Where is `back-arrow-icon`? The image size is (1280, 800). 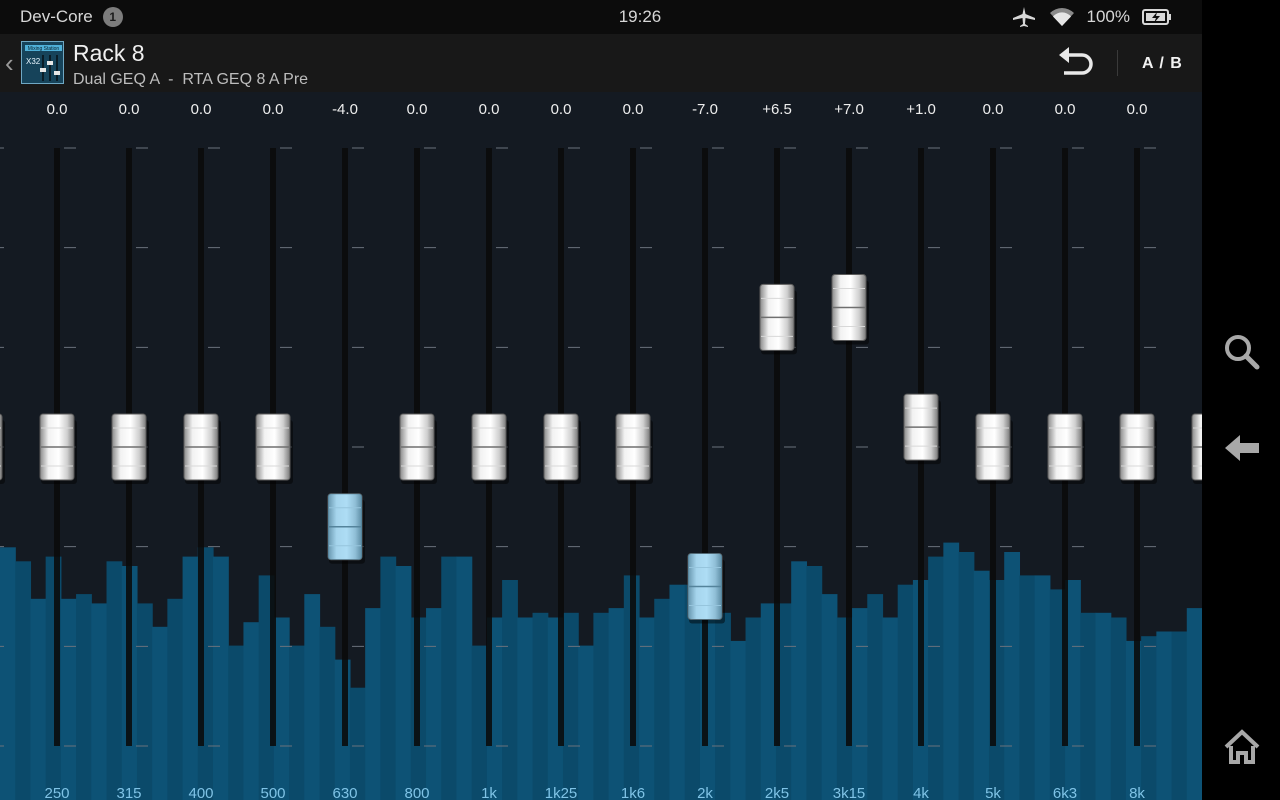 back-arrow-icon is located at coordinates (1242, 448).